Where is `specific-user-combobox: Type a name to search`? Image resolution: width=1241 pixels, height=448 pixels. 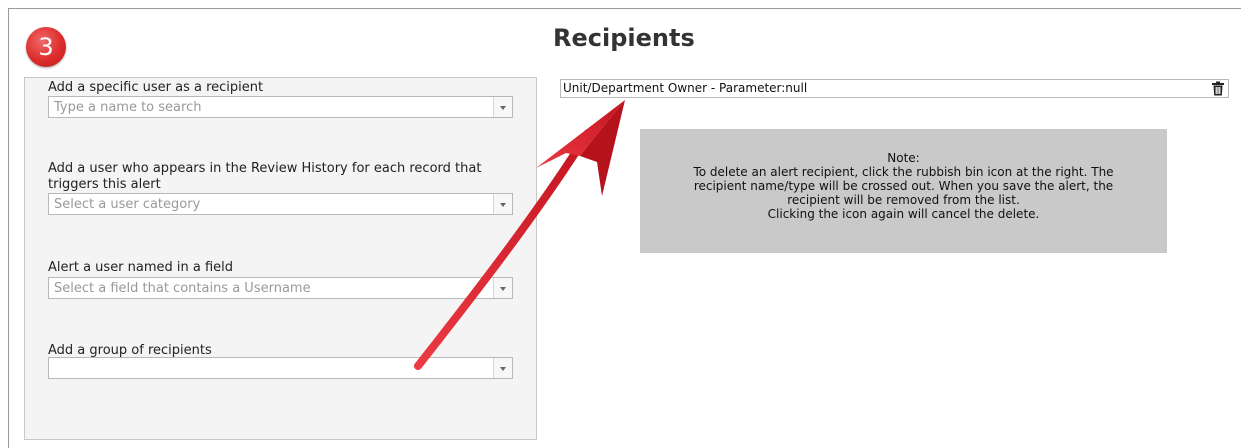 specific-user-combobox: Type a name to search is located at coordinates (280, 107).